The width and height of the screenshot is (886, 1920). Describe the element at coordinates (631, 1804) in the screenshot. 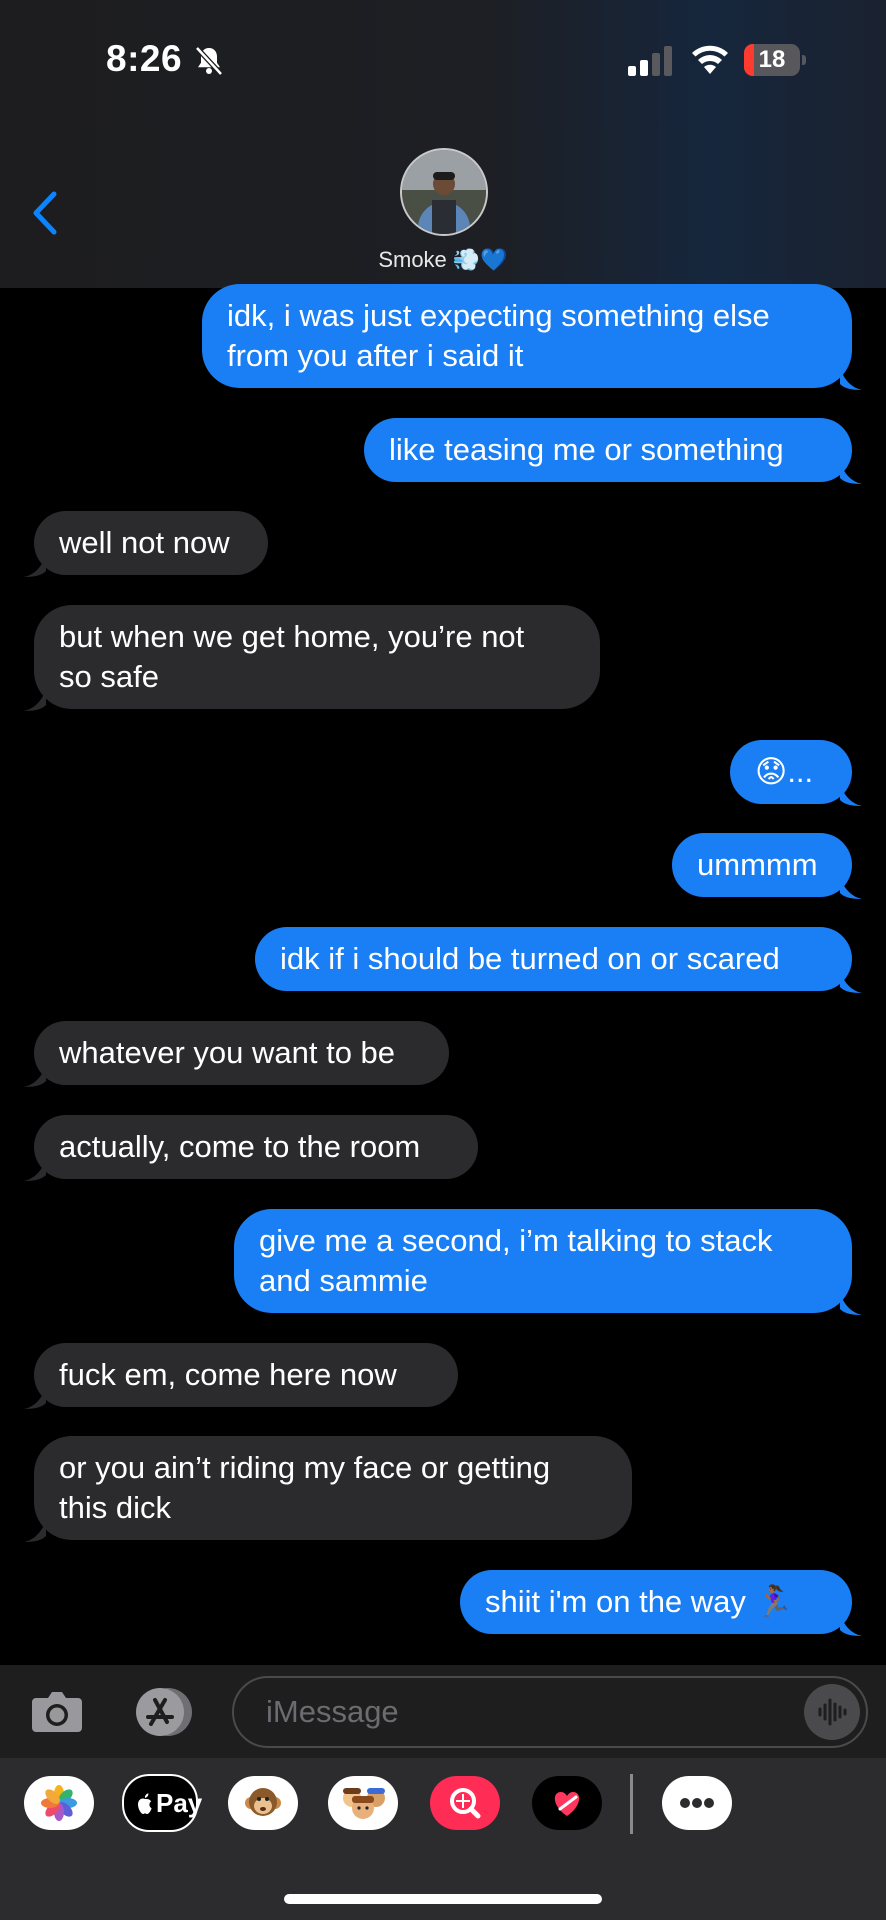

I see `app-strip-divider` at that location.